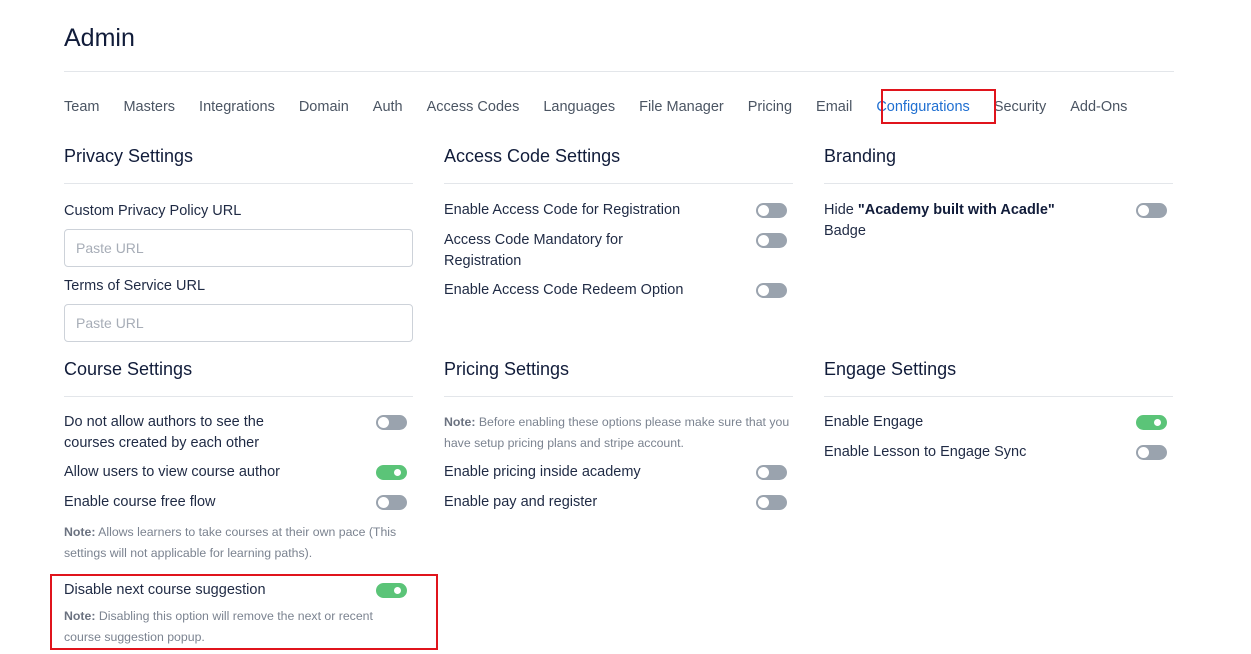 The height and width of the screenshot is (654, 1251). Describe the element at coordinates (860, 156) in the screenshot. I see `branding-title: Branding` at that location.